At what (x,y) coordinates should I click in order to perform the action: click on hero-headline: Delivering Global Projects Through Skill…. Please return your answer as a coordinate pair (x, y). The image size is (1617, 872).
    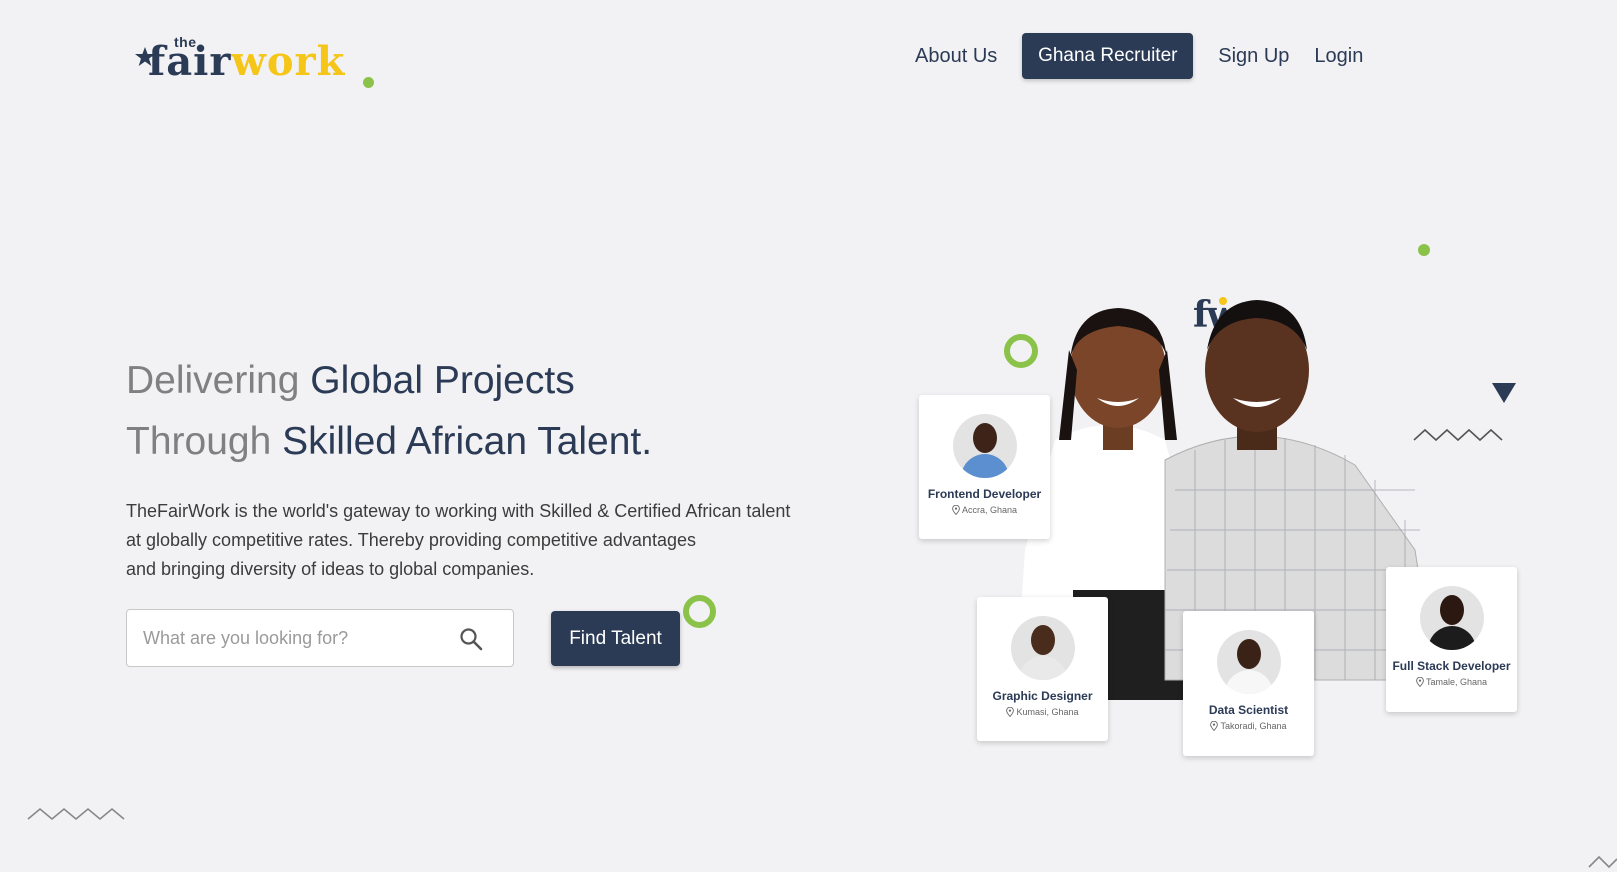
    Looking at the image, I should click on (389, 411).